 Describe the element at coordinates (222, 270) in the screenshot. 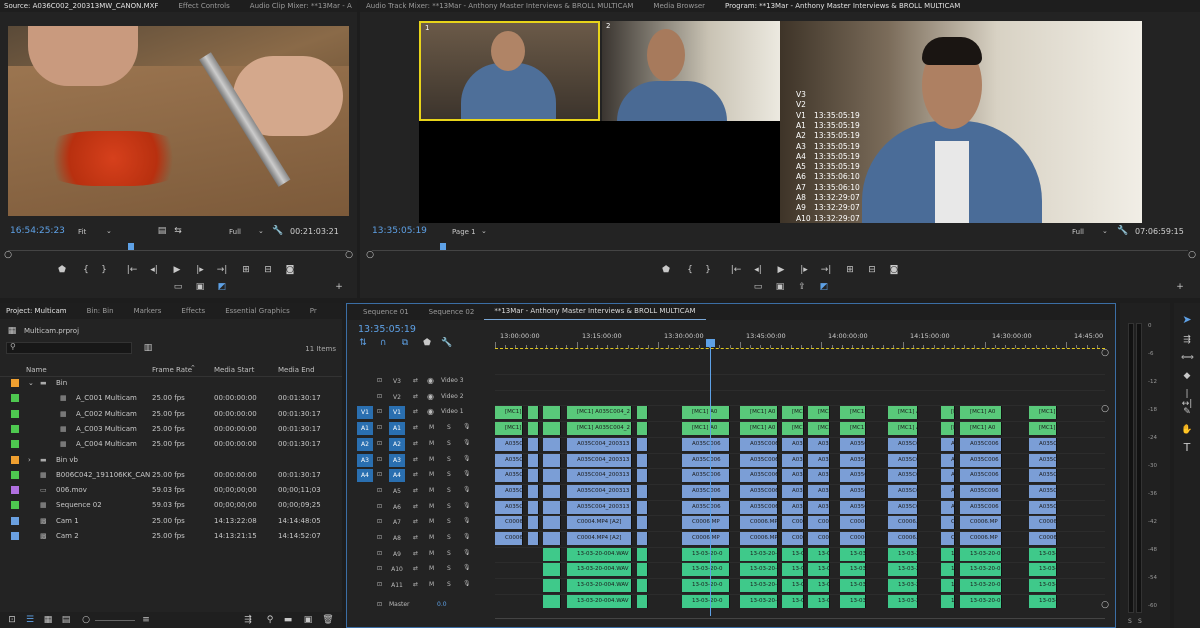

I see `go-to-out-icon: →|` at that location.